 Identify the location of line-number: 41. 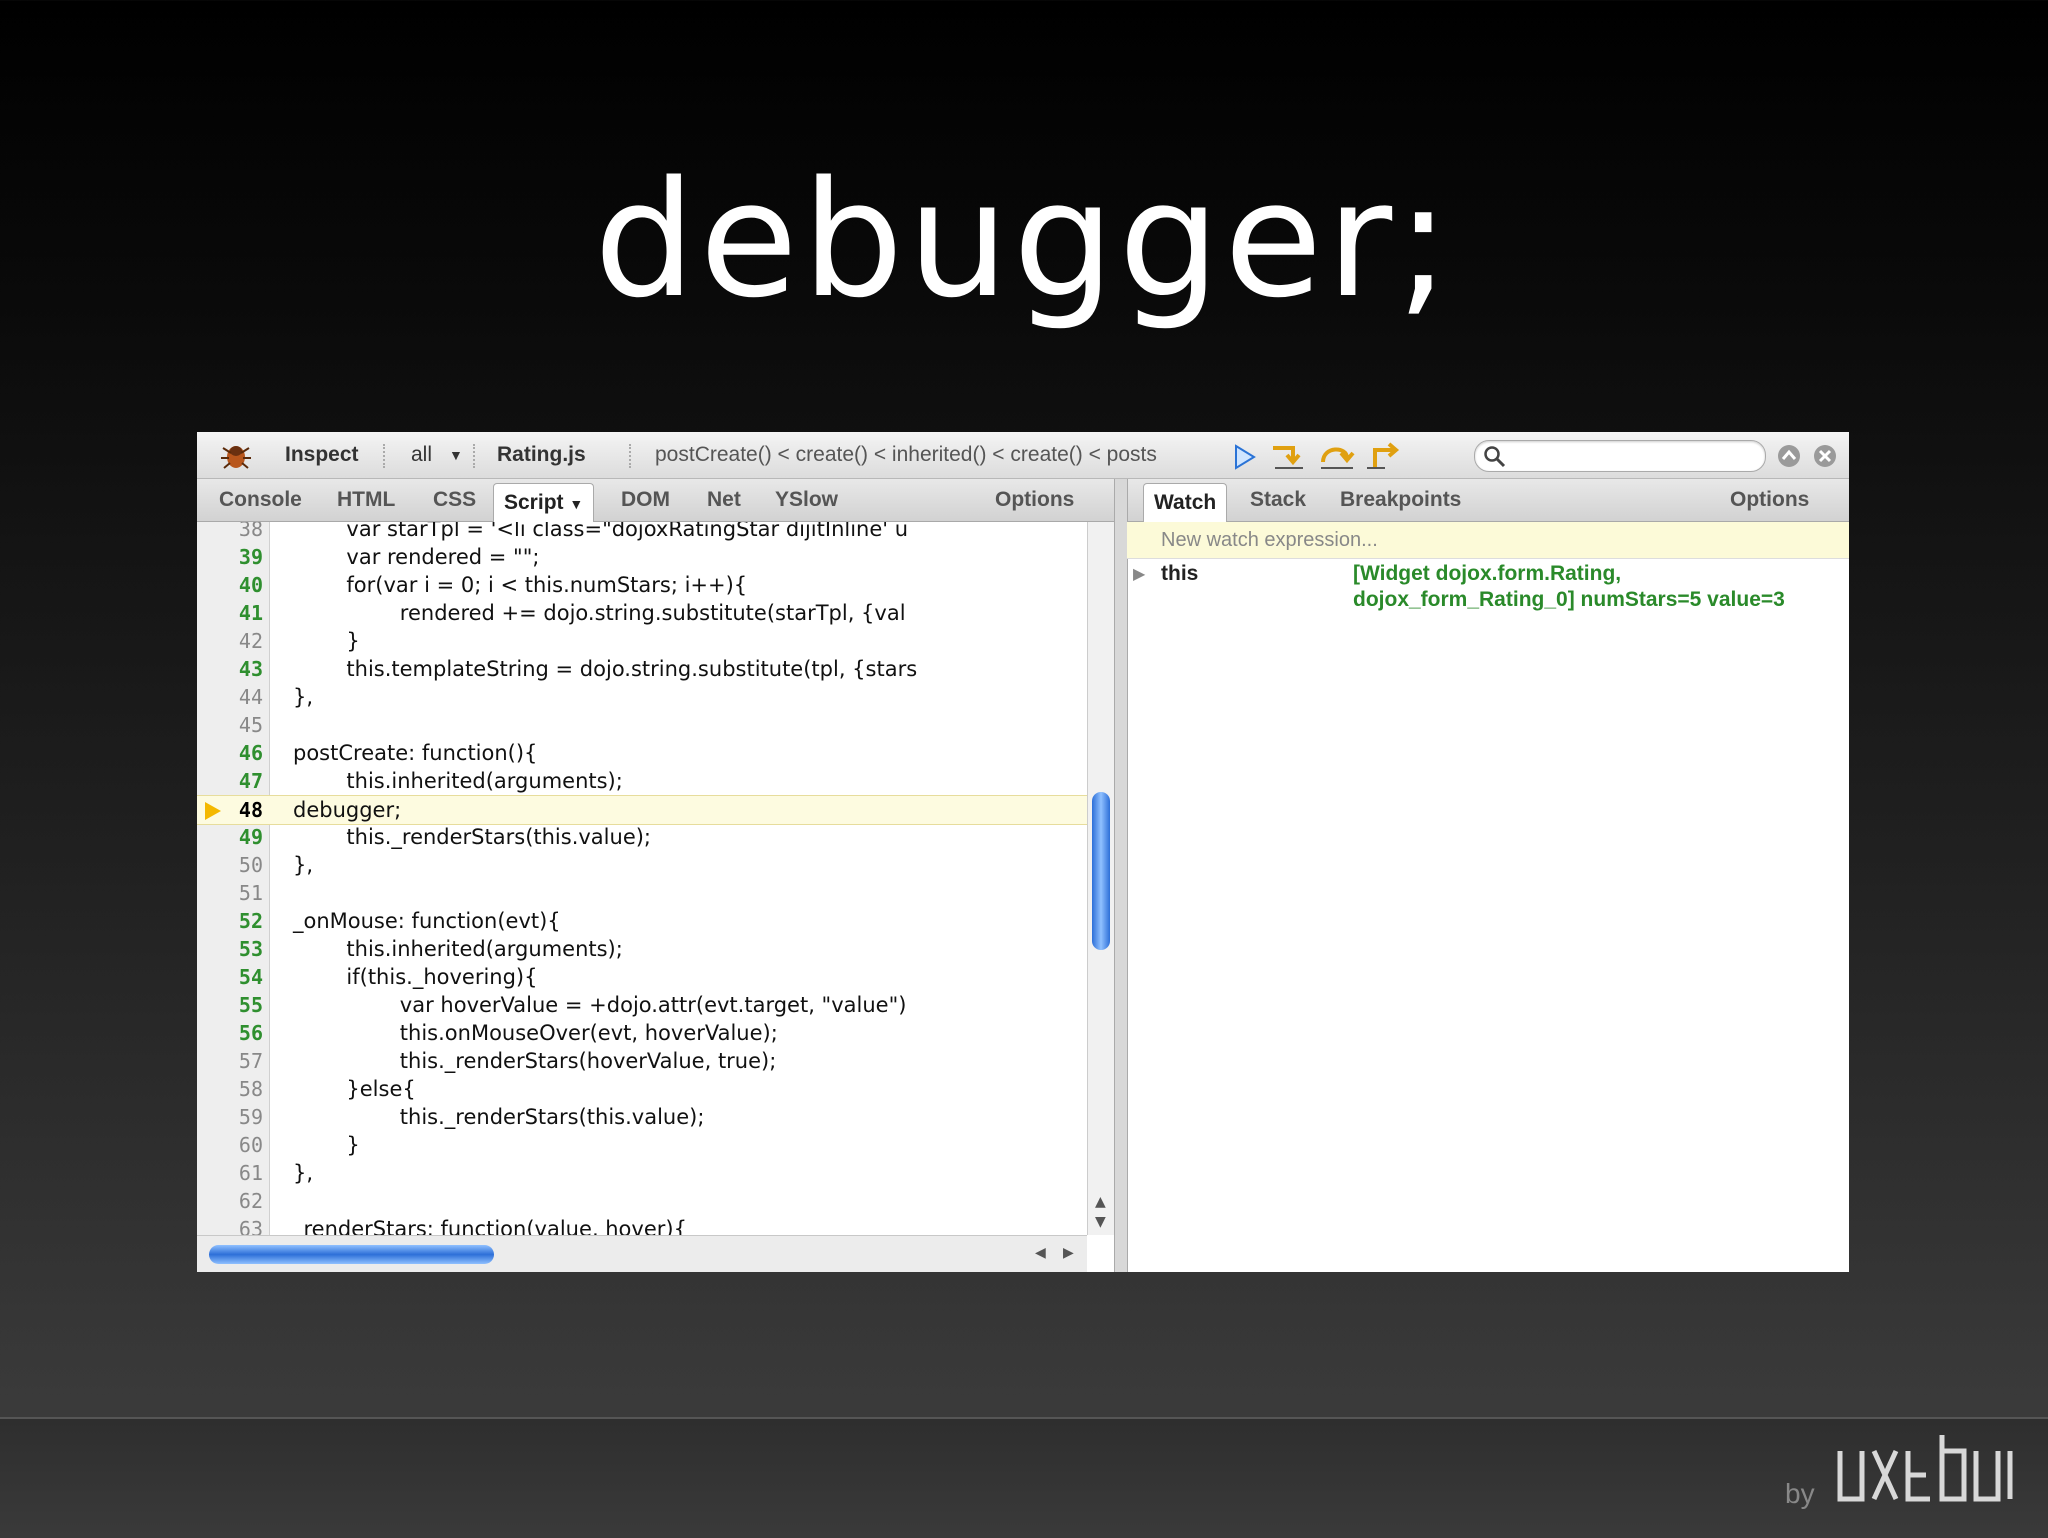
(230, 613).